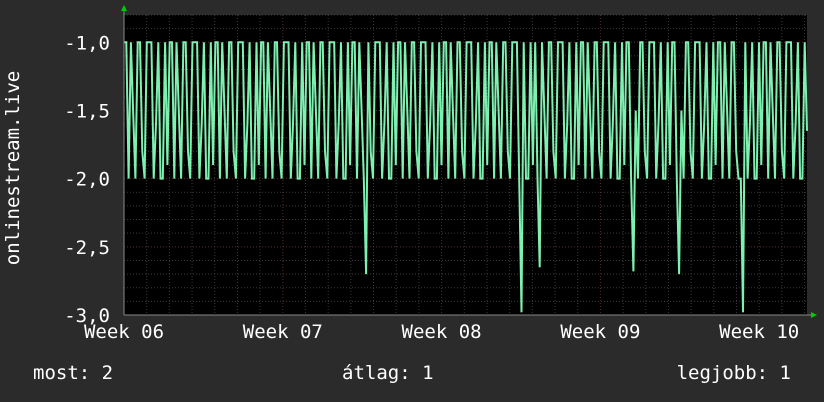 This screenshot has width=824, height=402. What do you see at coordinates (62, 373) in the screenshot?
I see `current-stat-label: most:` at bounding box center [62, 373].